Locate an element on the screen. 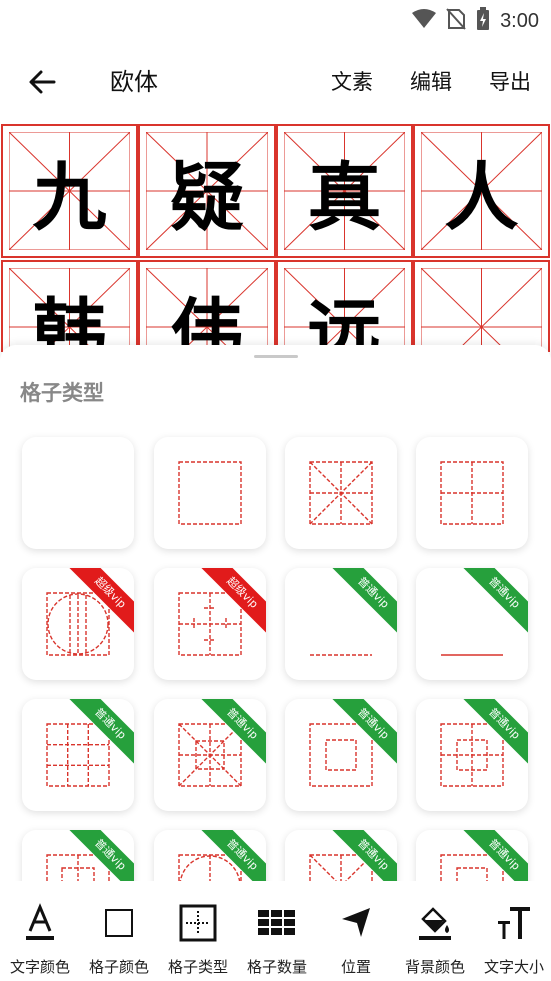  grid-cell: 远 is located at coordinates (344, 306).